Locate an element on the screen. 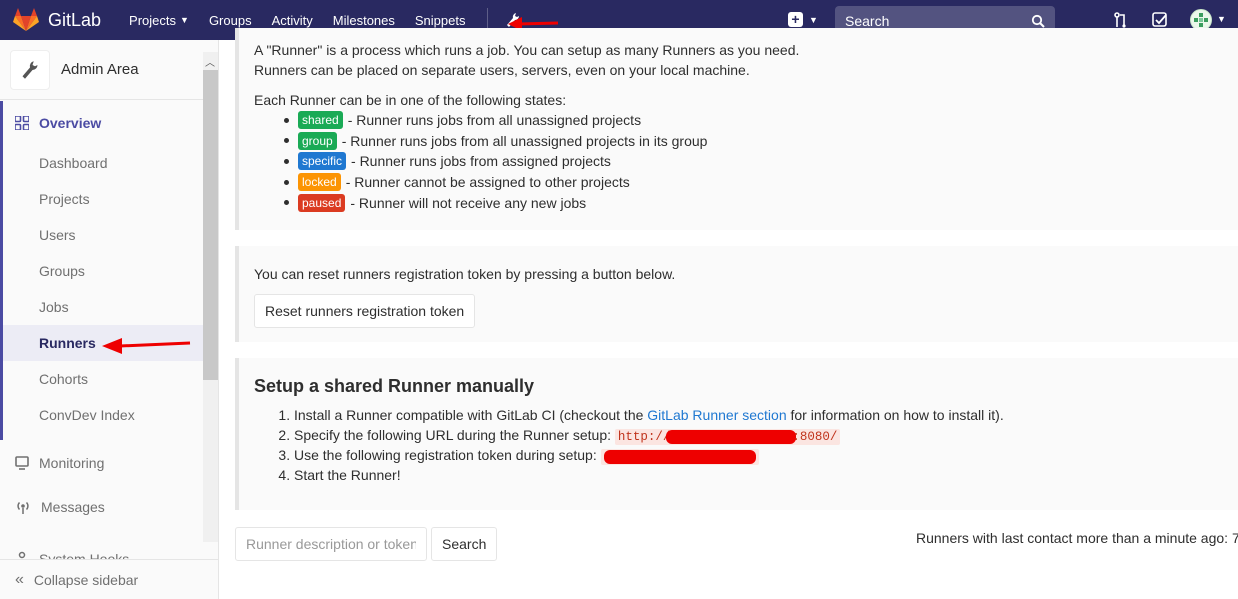 The width and height of the screenshot is (1238, 599). monitor-icon is located at coordinates (22, 463).